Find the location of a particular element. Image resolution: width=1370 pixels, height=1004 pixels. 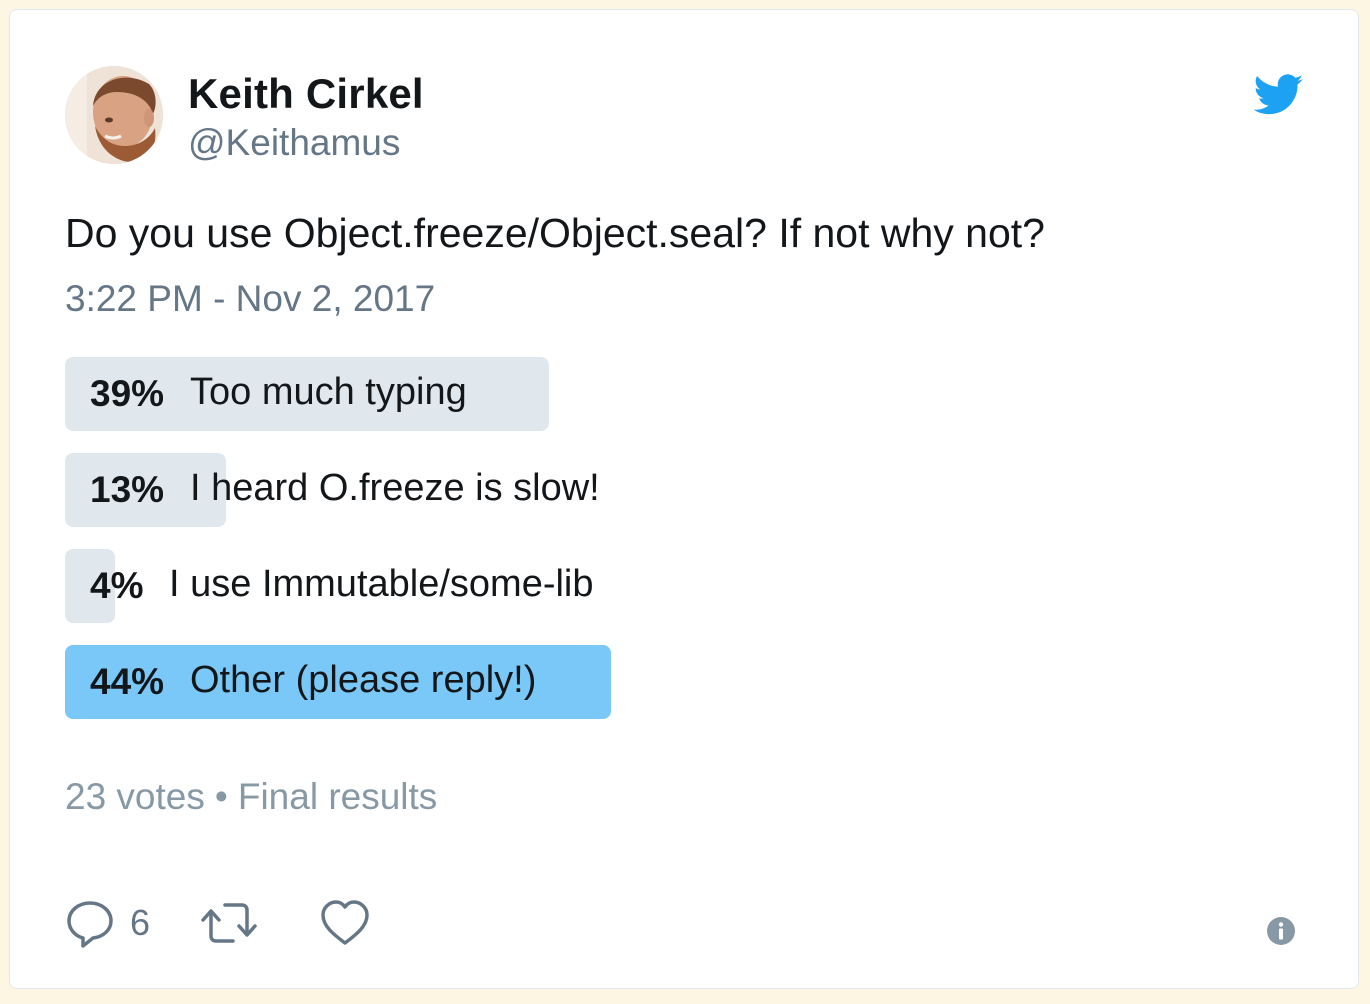

poll-option-label: Other (please reply!) is located at coordinates (363, 680).